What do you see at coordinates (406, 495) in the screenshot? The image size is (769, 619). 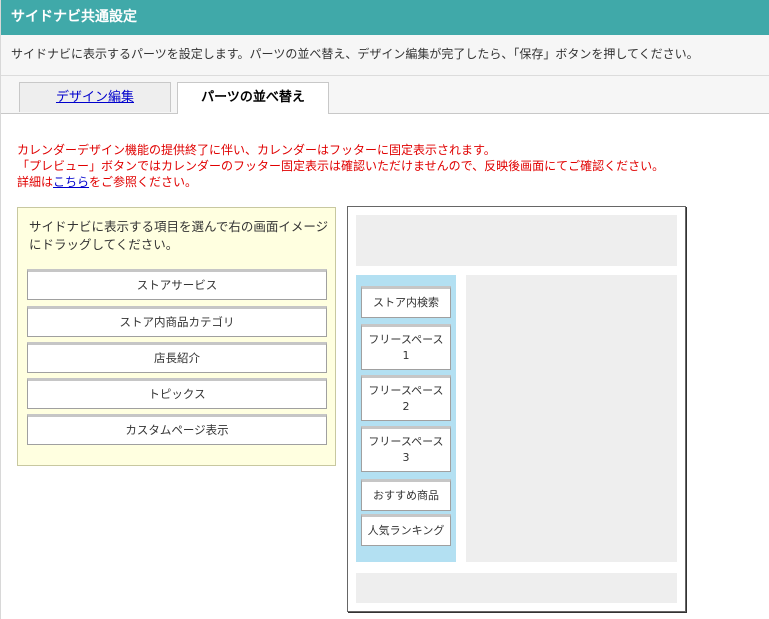 I see `sidenav-item-recommended: おすすめ商品` at bounding box center [406, 495].